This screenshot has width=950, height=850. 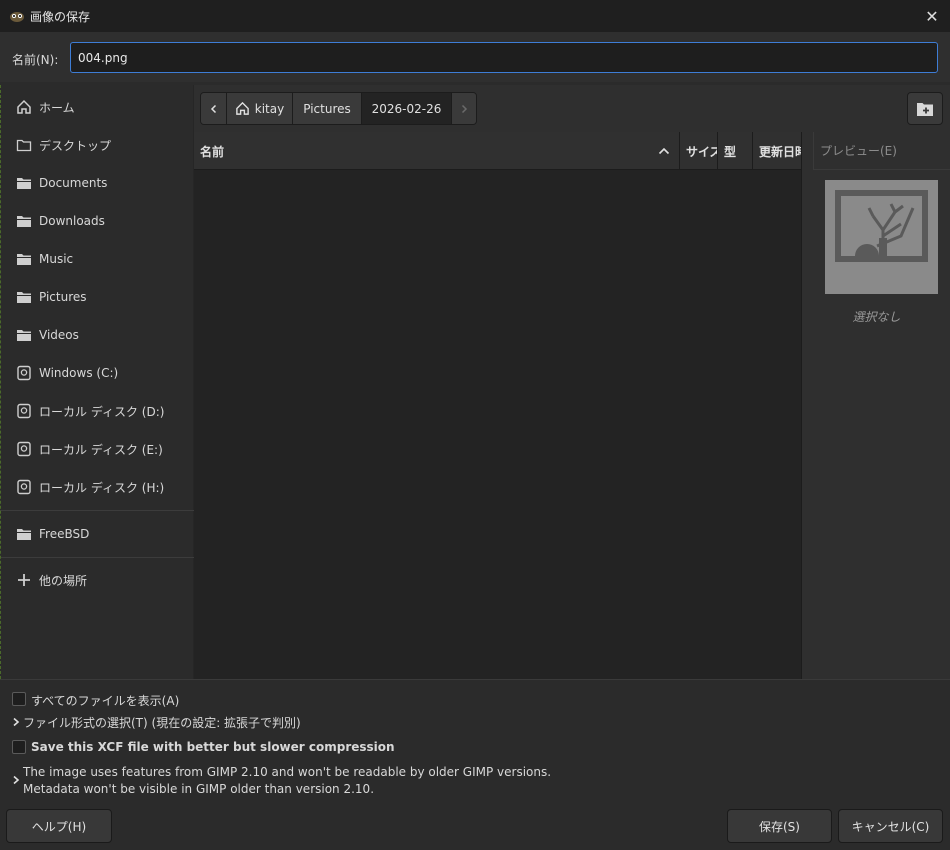 I want to click on sidebar-item-drive-h: ローカル ディスク (H:), so click(x=97, y=487).